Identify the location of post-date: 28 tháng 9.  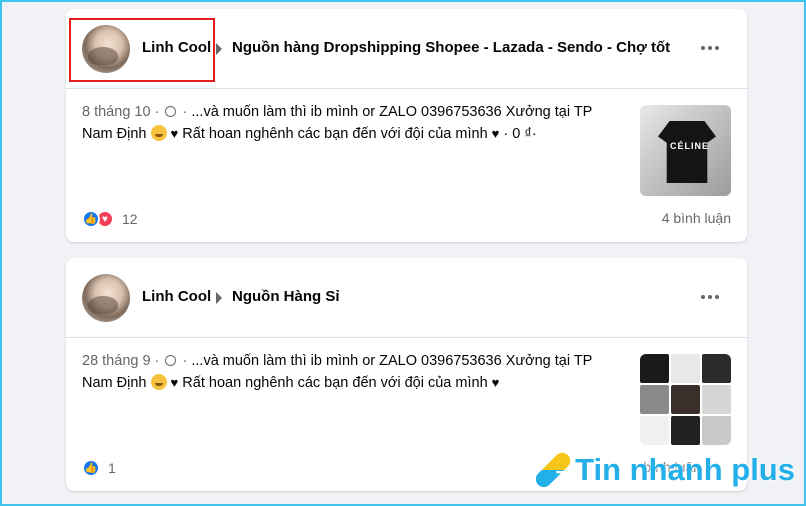
(116, 361).